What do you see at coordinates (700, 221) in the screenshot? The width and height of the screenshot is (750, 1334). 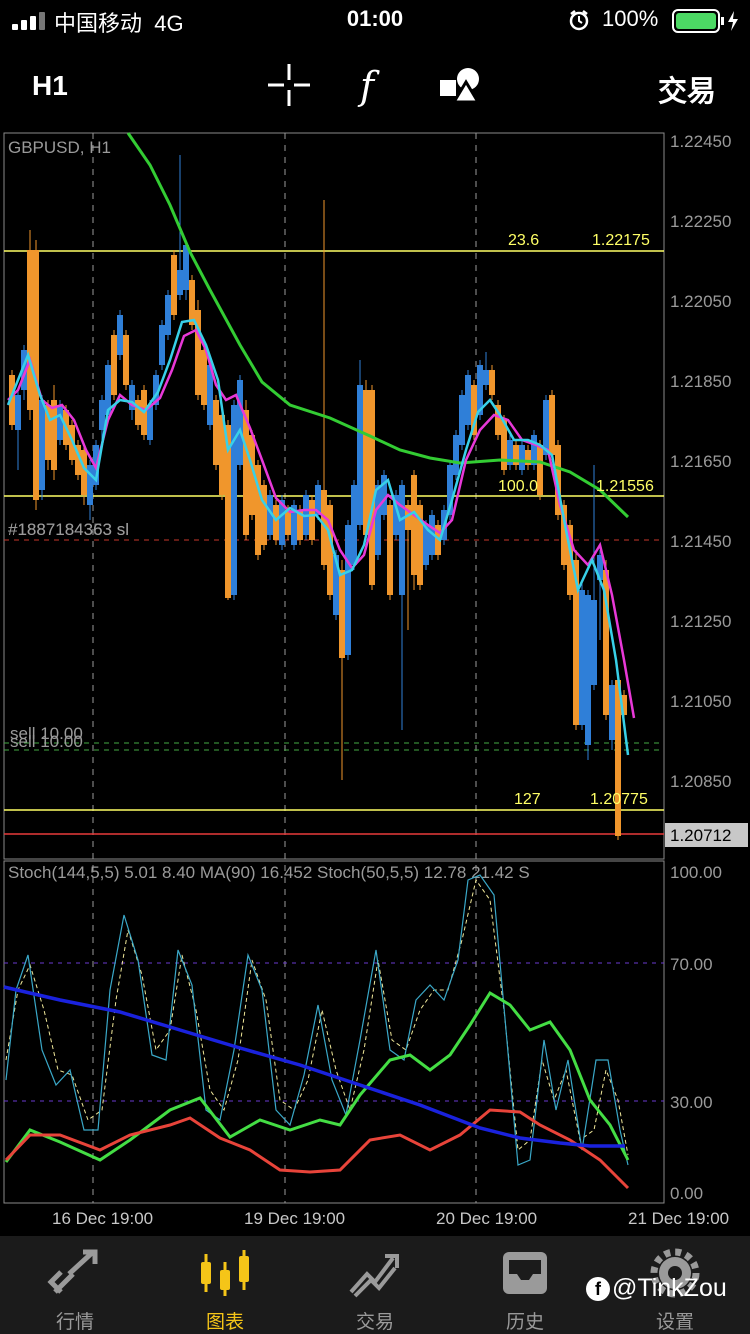 I see `price-tick: 1.22250` at bounding box center [700, 221].